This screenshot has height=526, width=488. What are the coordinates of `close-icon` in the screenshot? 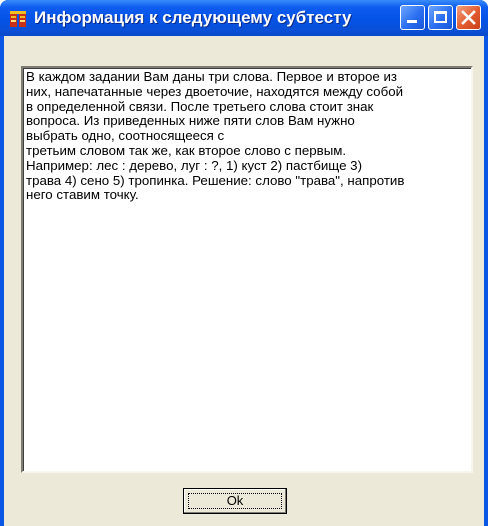 It's located at (468, 17).